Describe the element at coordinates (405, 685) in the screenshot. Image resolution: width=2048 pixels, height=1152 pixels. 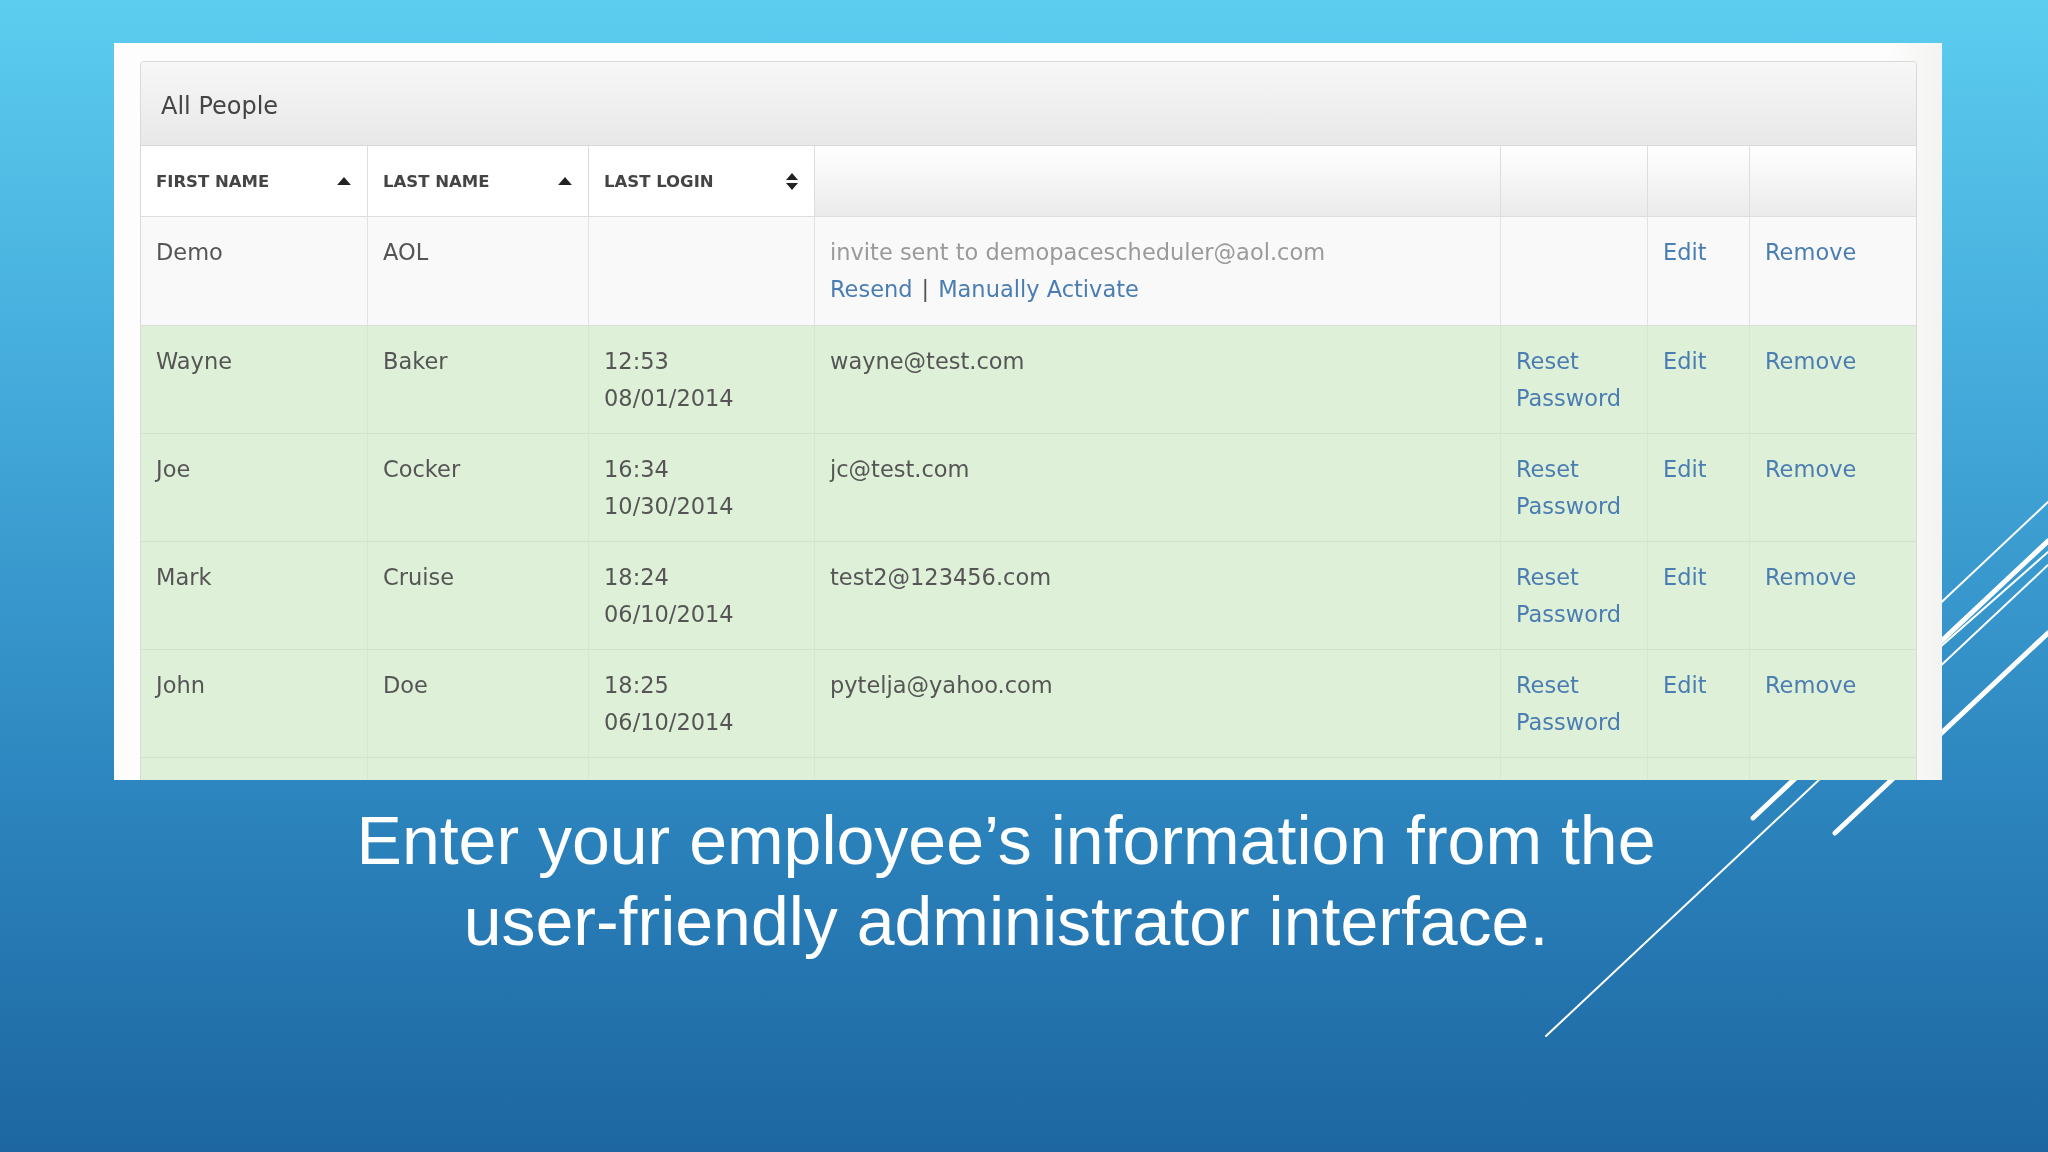
I see `last-name: Doe` at that location.